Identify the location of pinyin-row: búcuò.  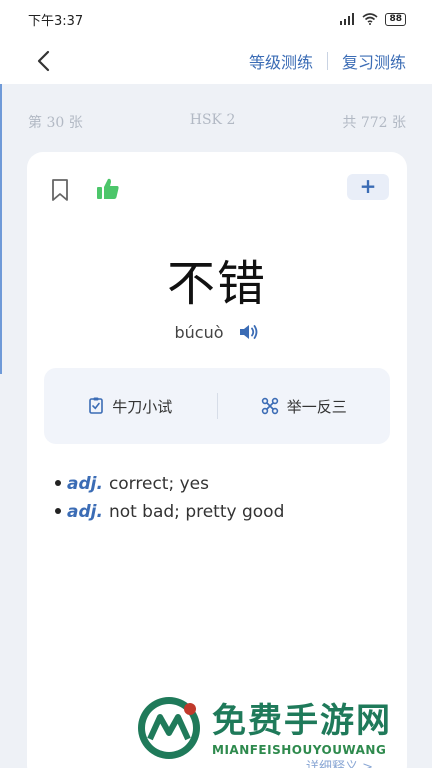
(217, 332).